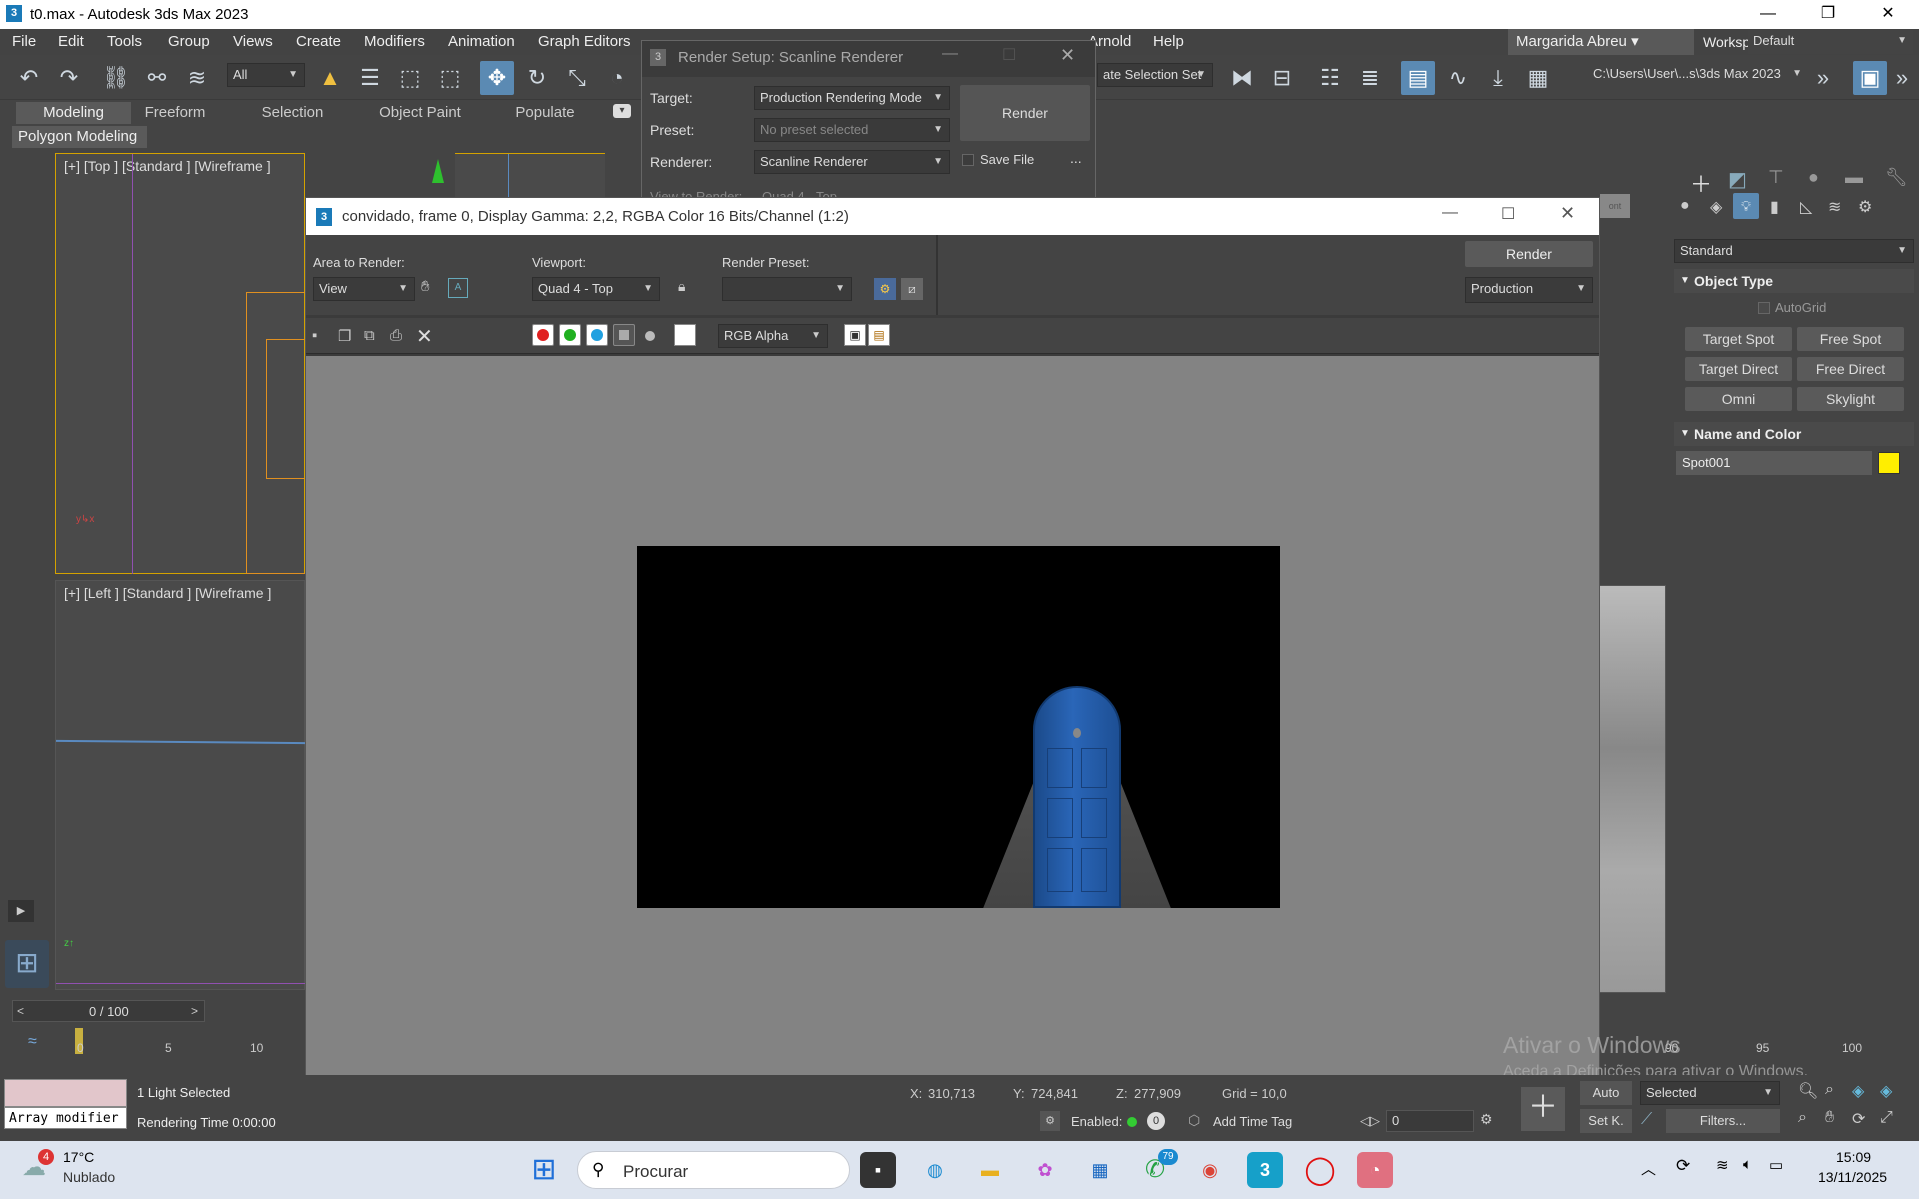 The height and width of the screenshot is (1199, 1919). Describe the element at coordinates (1774, 207) in the screenshot. I see `cameras-icon: ▮` at that location.